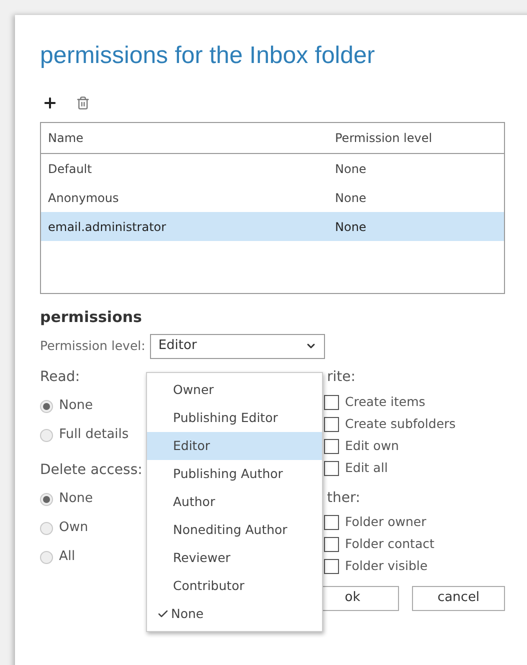 The height and width of the screenshot is (665, 527). What do you see at coordinates (91, 317) in the screenshot?
I see `section-heading: permissions` at bounding box center [91, 317].